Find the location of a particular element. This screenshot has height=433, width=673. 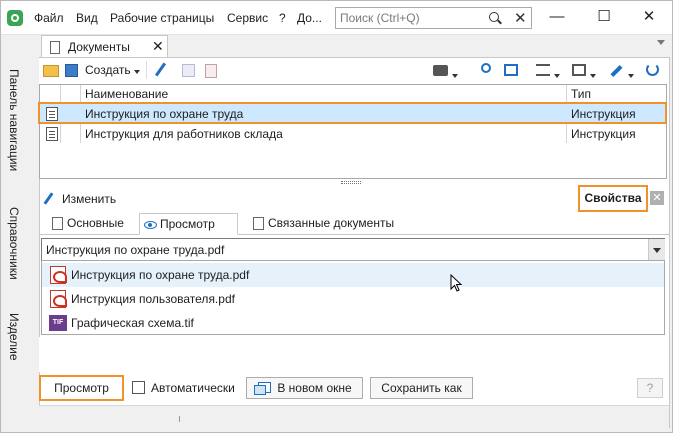

minimize-button: — is located at coordinates (557, 17).